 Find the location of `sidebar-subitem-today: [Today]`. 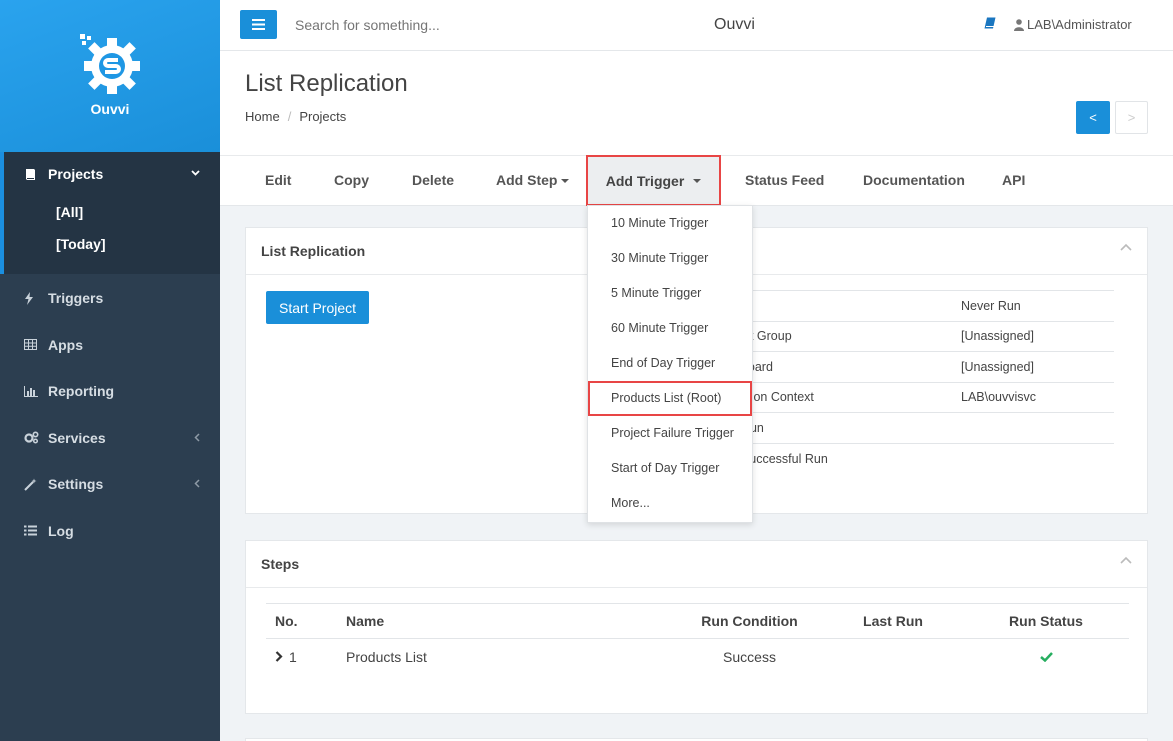

sidebar-subitem-today: [Today] is located at coordinates (112, 244).